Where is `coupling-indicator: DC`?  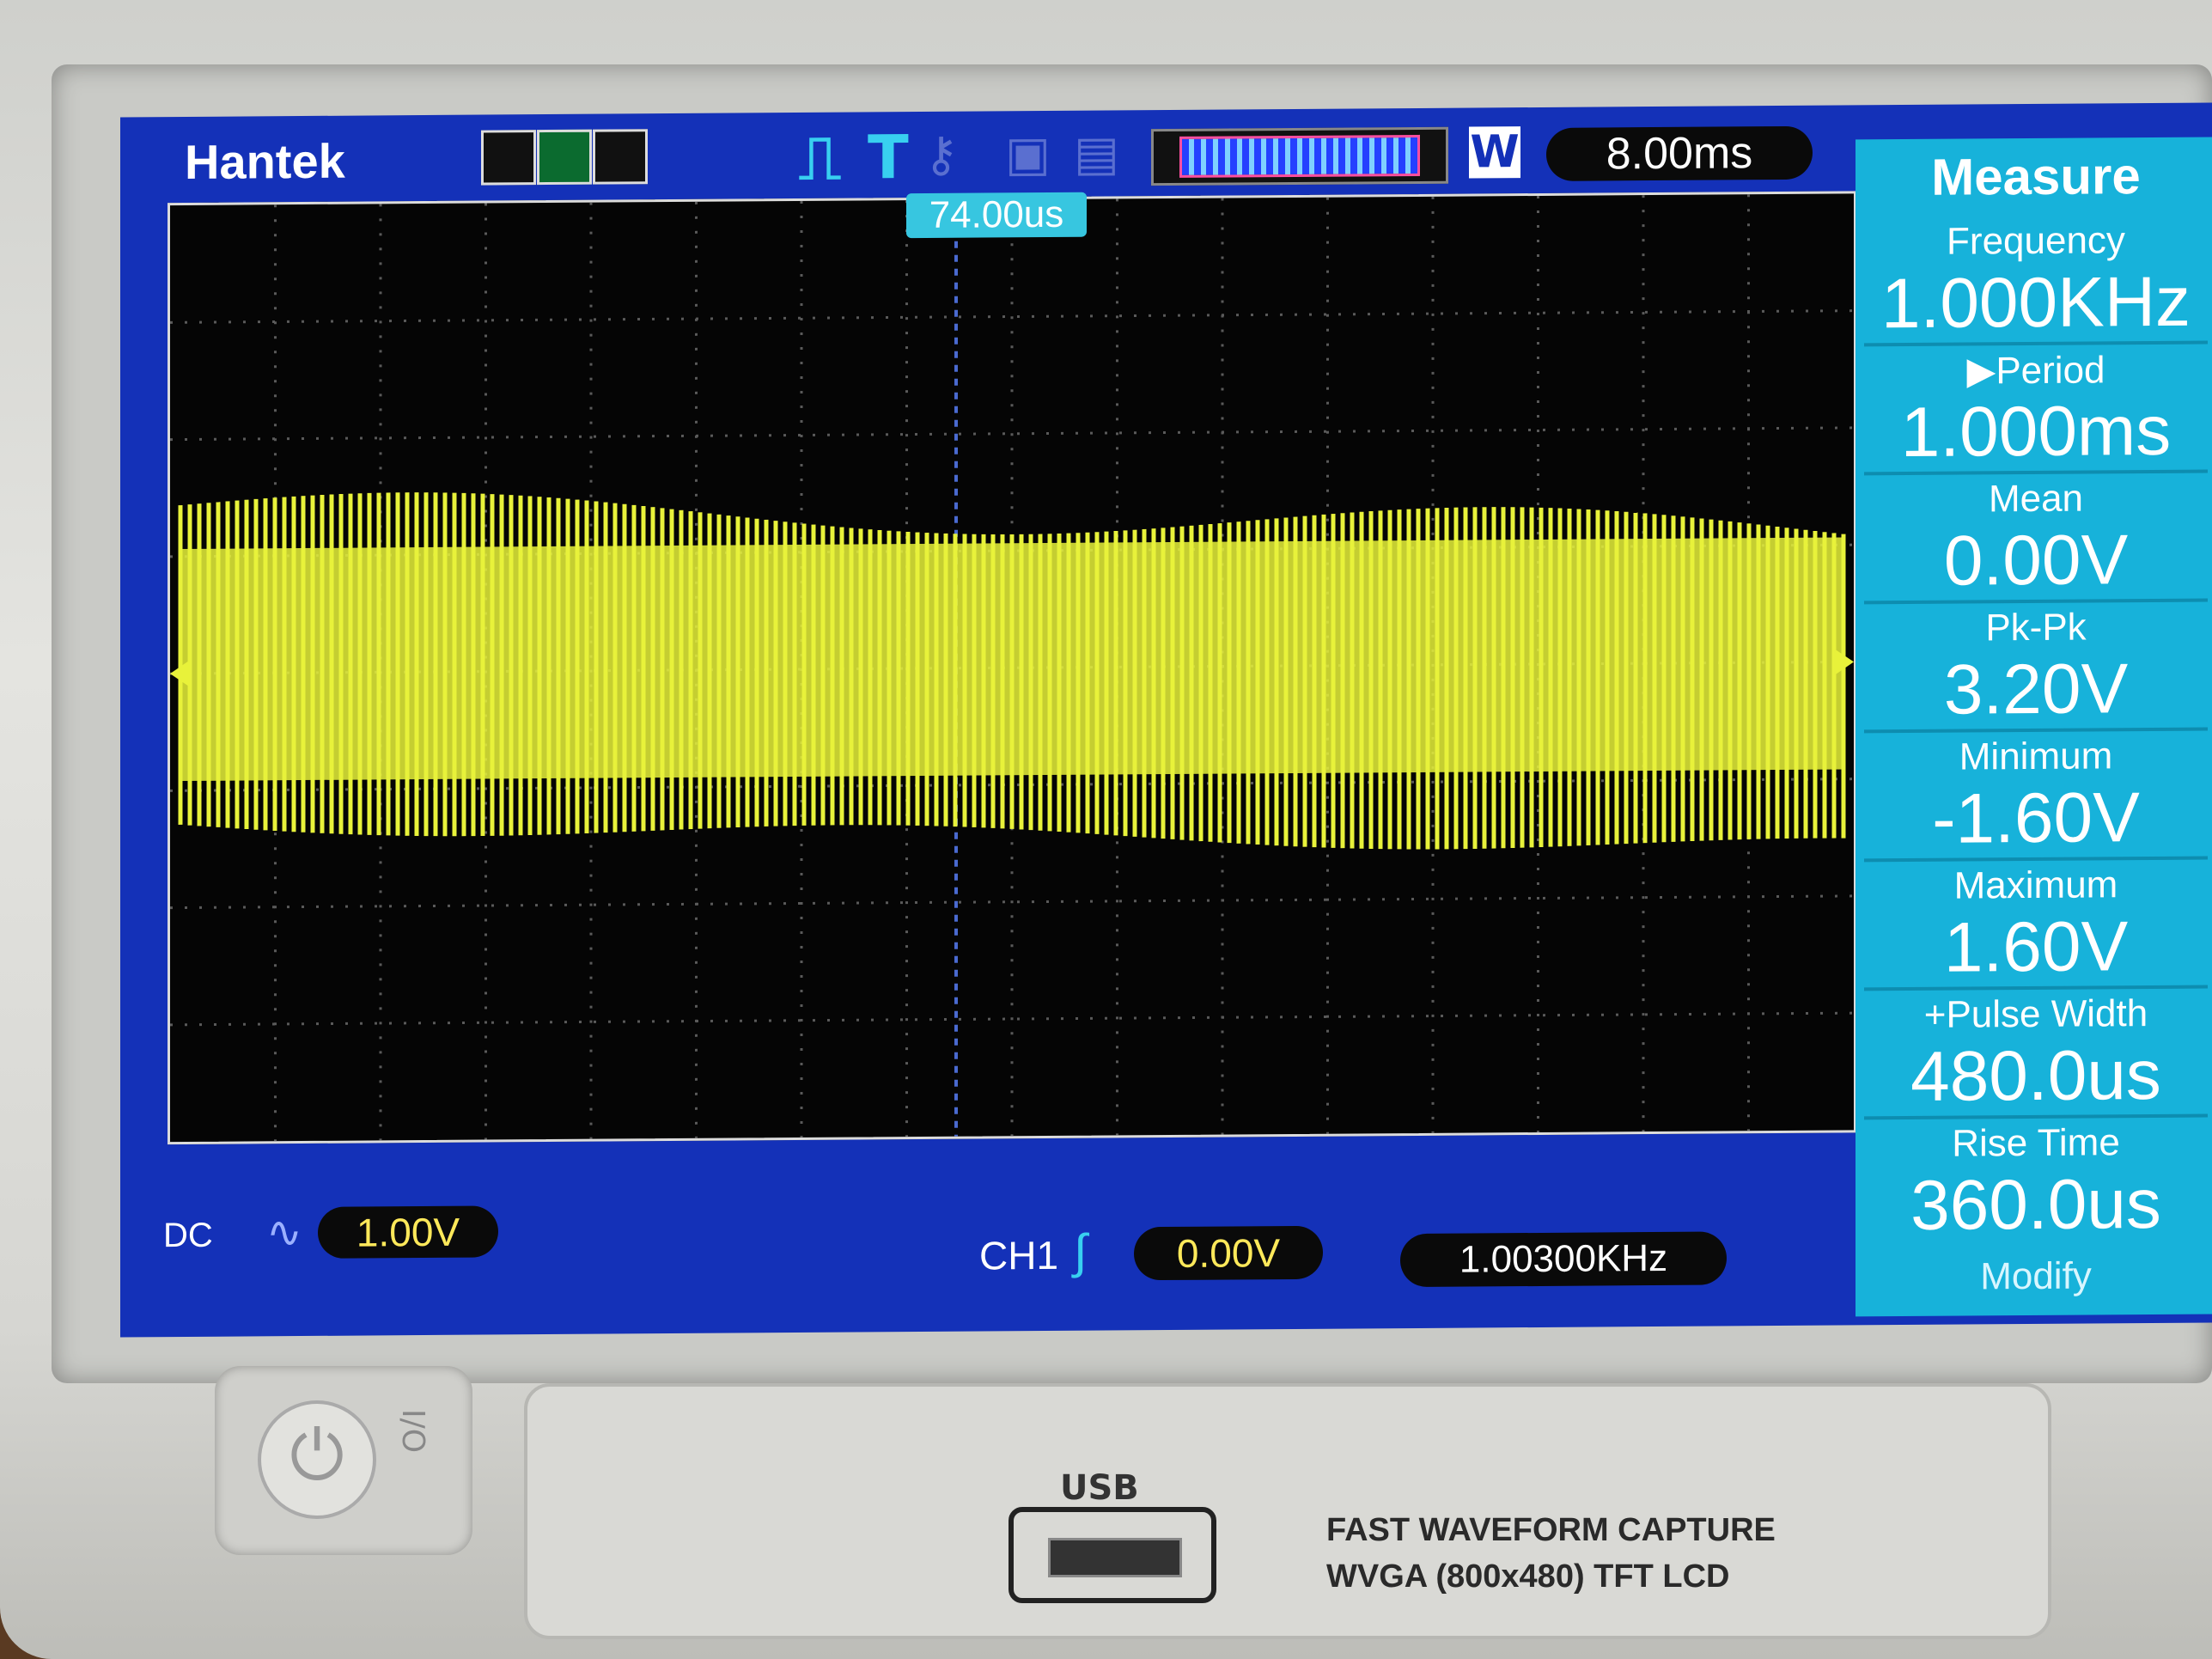
coupling-indicator: DC is located at coordinates (188, 1235).